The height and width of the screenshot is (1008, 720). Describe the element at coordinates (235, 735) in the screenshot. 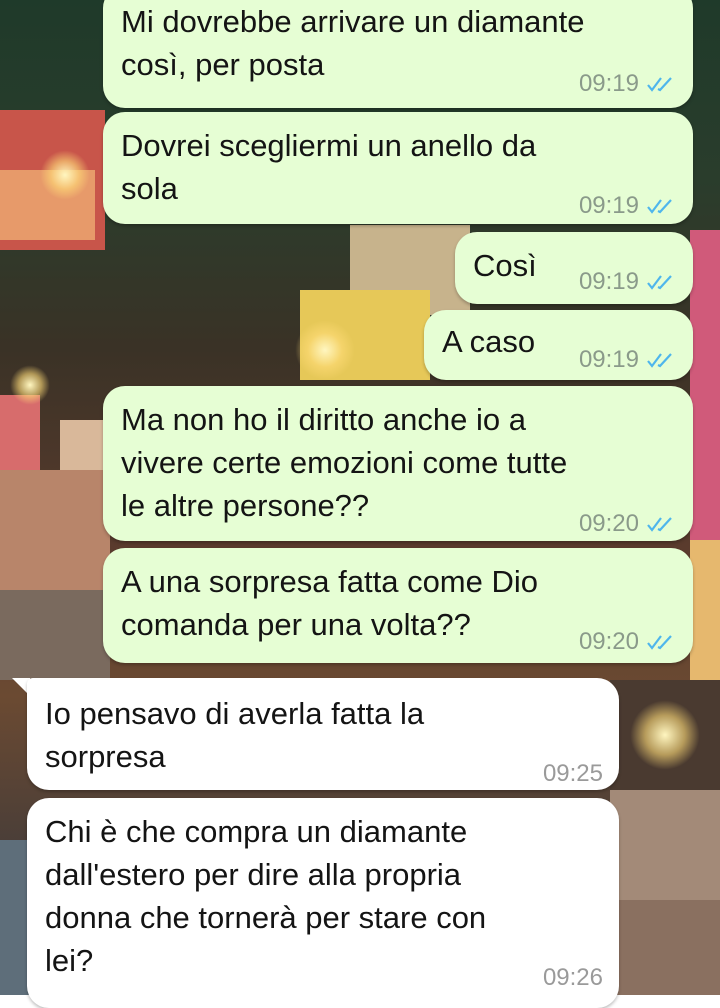

I see `message-text: Io pensavo di averla fatta la sorpresa` at that location.